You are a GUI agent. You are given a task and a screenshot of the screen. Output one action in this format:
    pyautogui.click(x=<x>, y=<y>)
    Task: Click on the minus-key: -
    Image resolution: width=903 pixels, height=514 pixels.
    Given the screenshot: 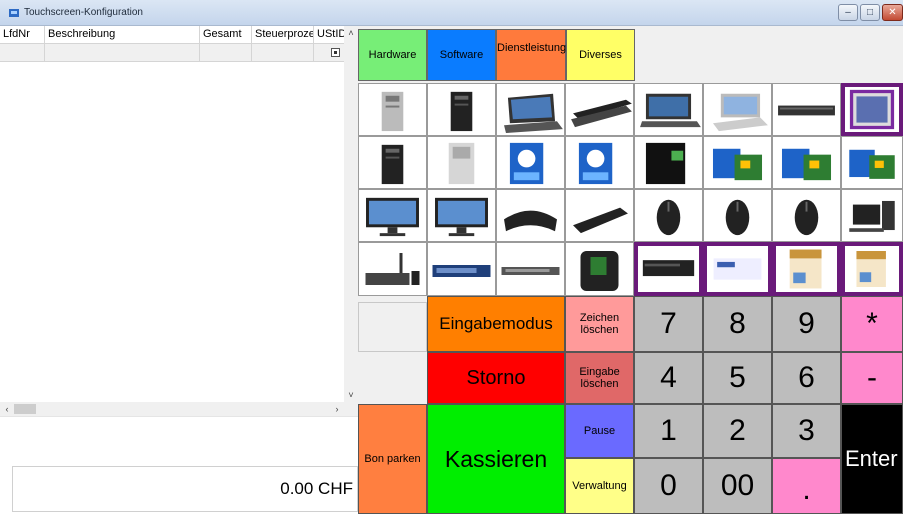 What is the action you would take?
    pyautogui.click(x=872, y=378)
    